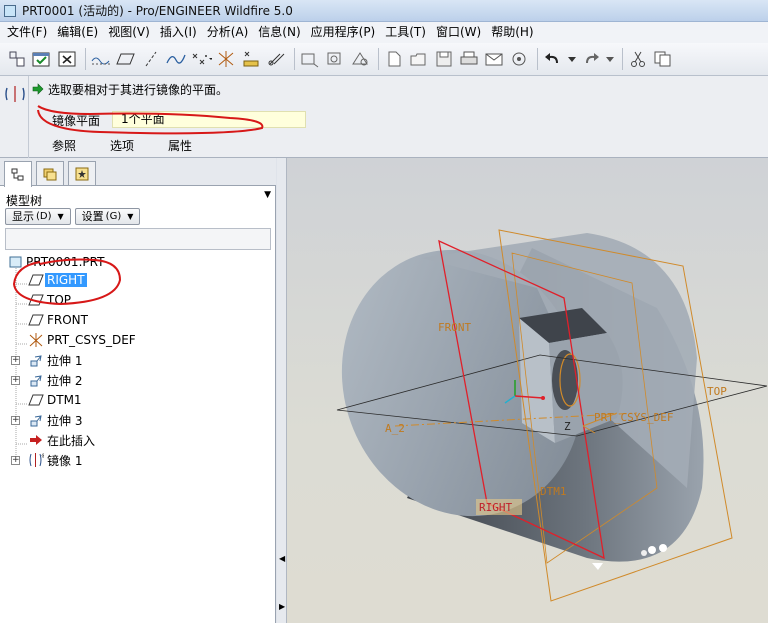 The height and width of the screenshot is (623, 768). Describe the element at coordinates (458, 32) in the screenshot. I see `menu-window: 窗口(W)` at that location.